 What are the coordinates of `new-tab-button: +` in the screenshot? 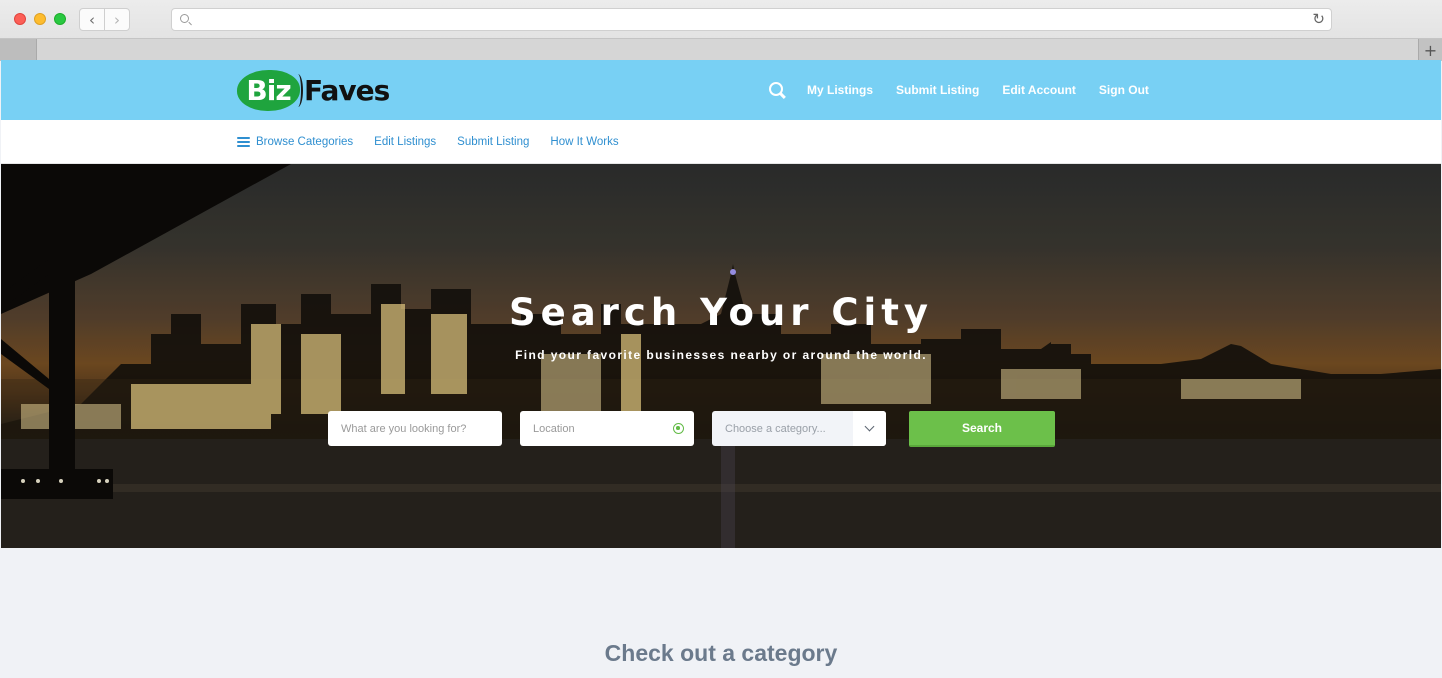 It's located at (1430, 50).